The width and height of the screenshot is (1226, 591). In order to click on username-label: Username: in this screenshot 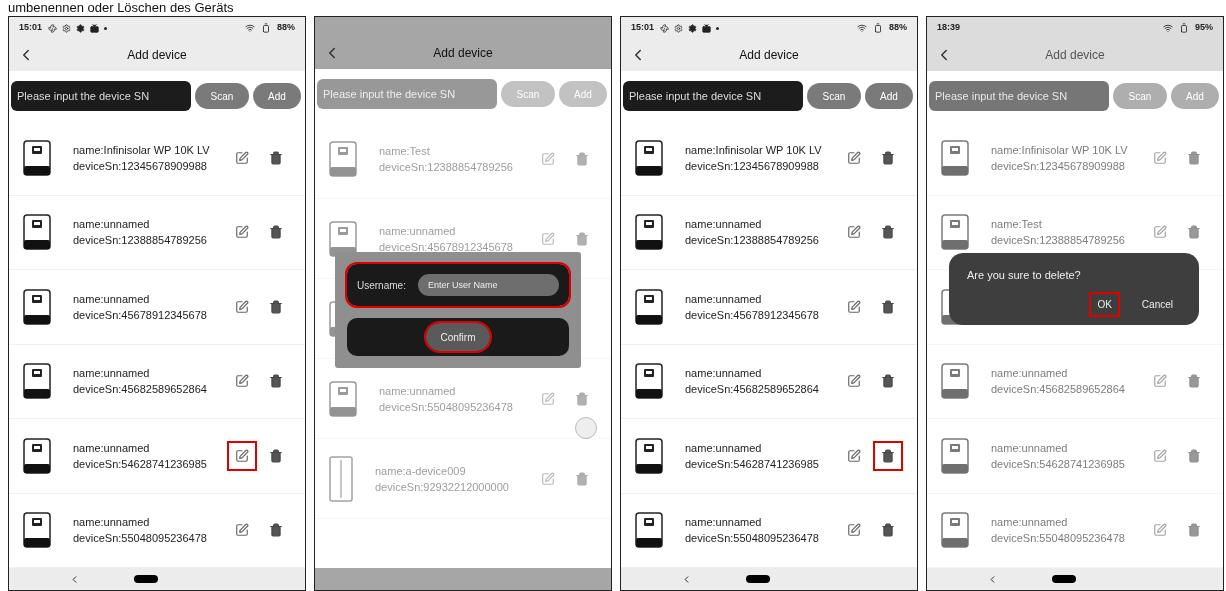, I will do `click(381, 285)`.